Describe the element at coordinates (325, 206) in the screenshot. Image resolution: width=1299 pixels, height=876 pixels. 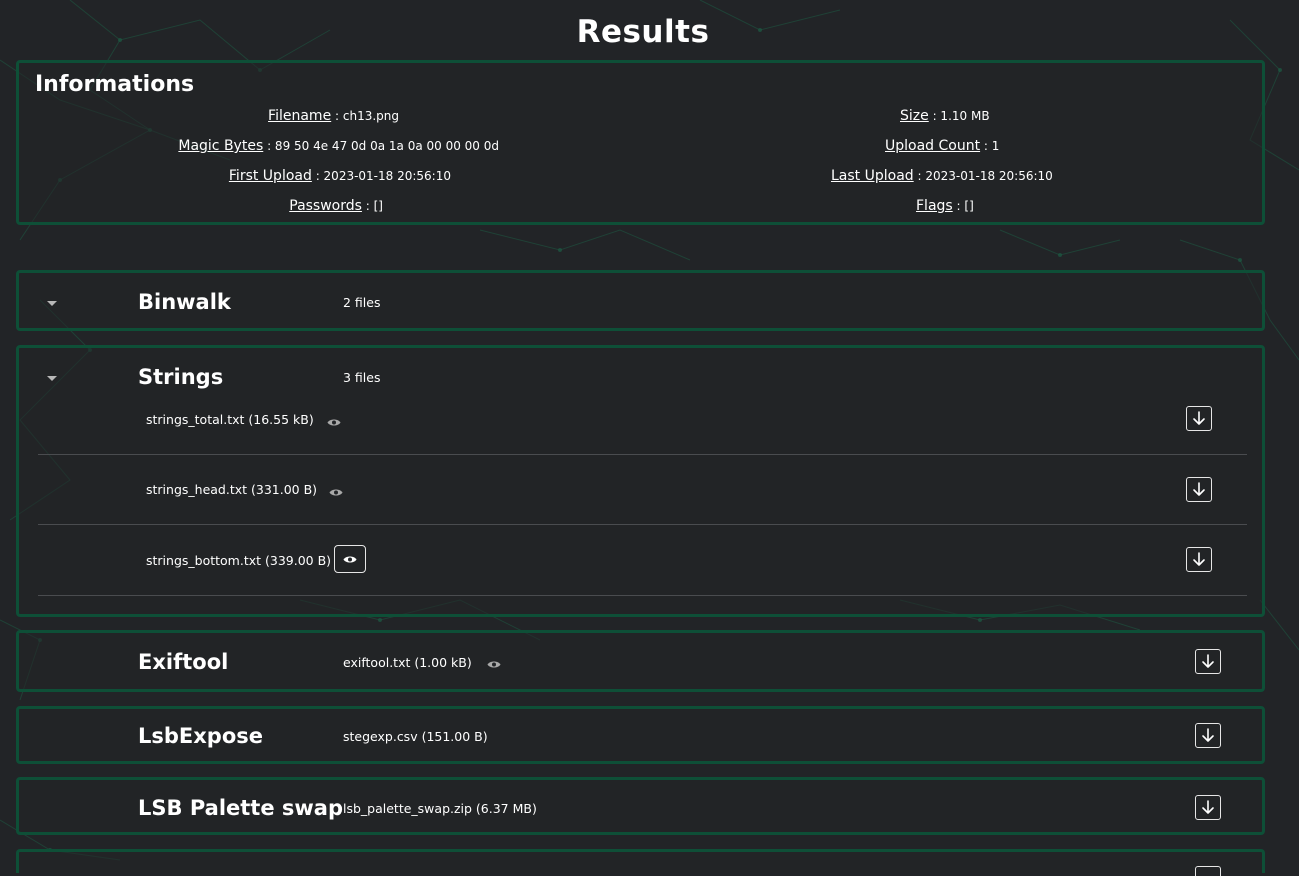
I see `info-passwords-key: Passwords` at that location.